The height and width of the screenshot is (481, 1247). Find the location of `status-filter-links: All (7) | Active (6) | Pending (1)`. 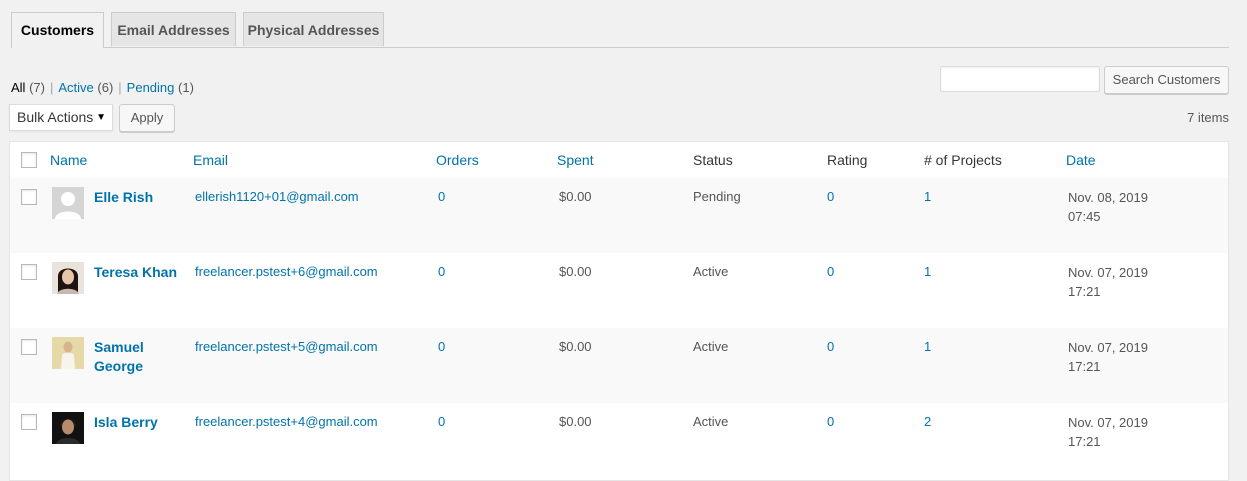

status-filter-links: All (7) | Active (6) | Pending (1) is located at coordinates (102, 87).